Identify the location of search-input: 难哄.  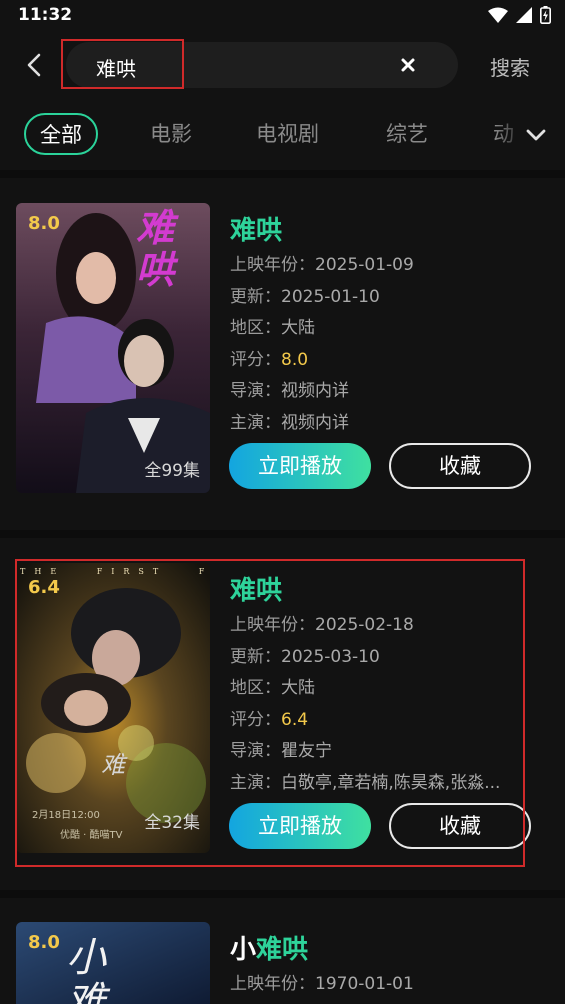
(259, 64).